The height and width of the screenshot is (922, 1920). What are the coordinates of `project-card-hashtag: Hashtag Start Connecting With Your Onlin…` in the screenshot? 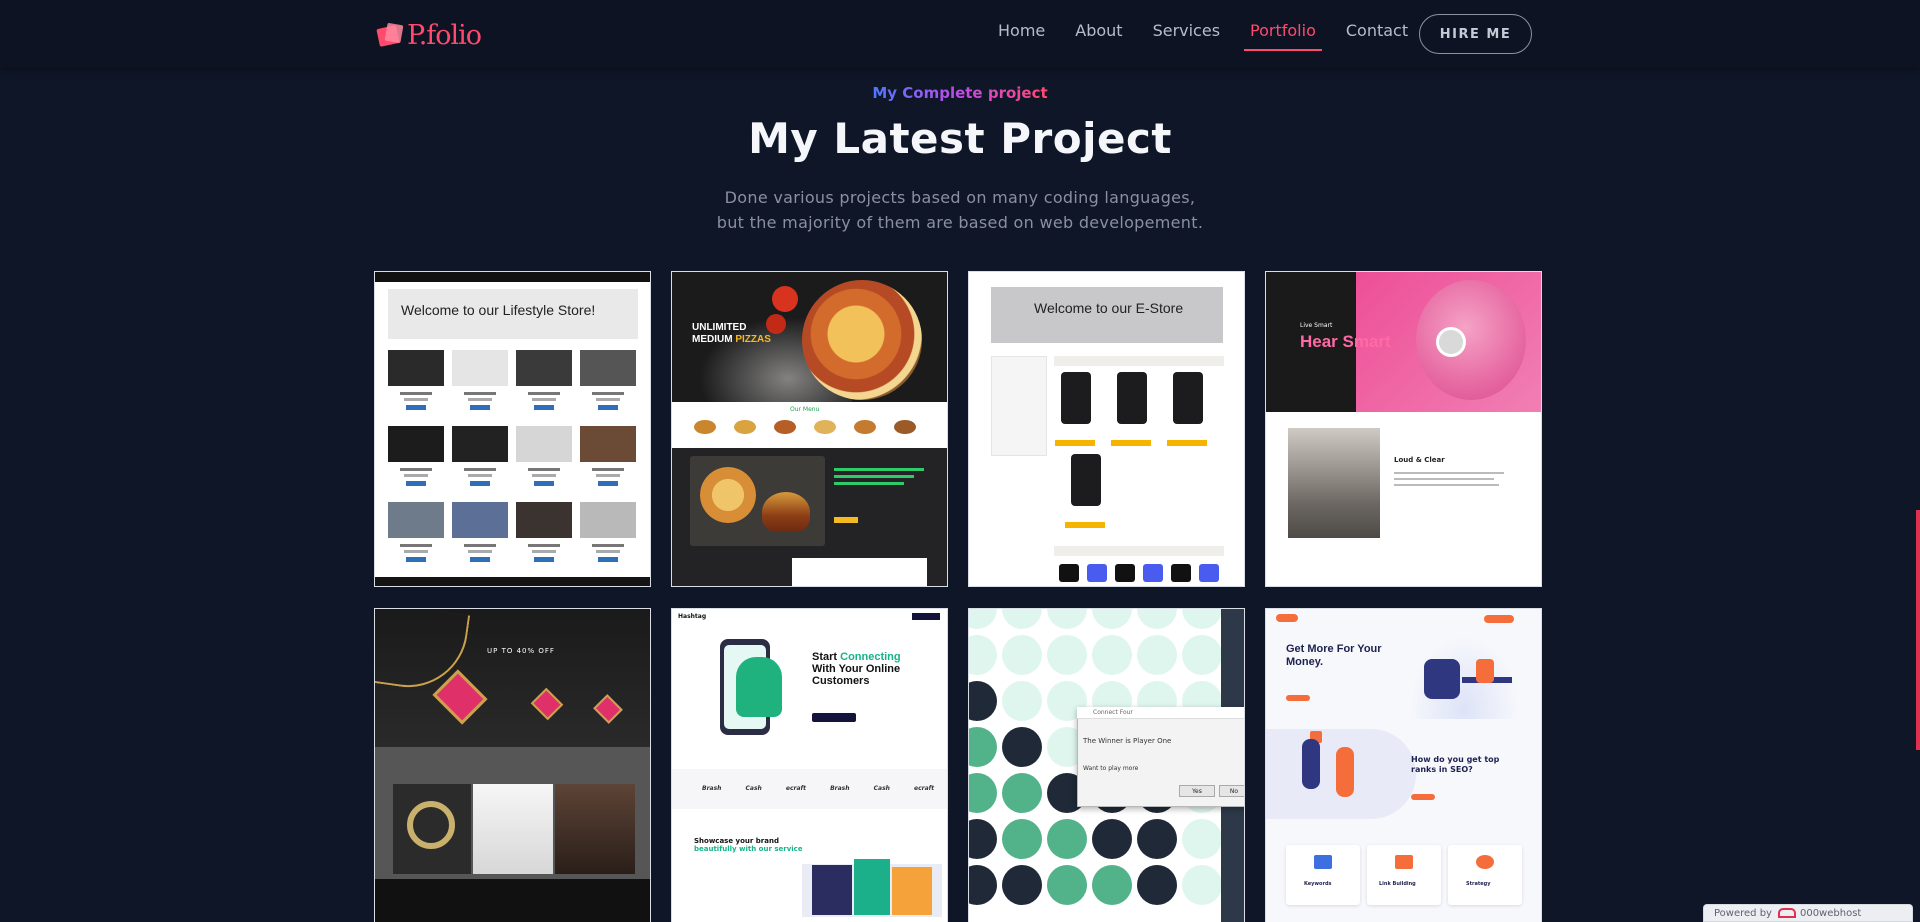 It's located at (809, 765).